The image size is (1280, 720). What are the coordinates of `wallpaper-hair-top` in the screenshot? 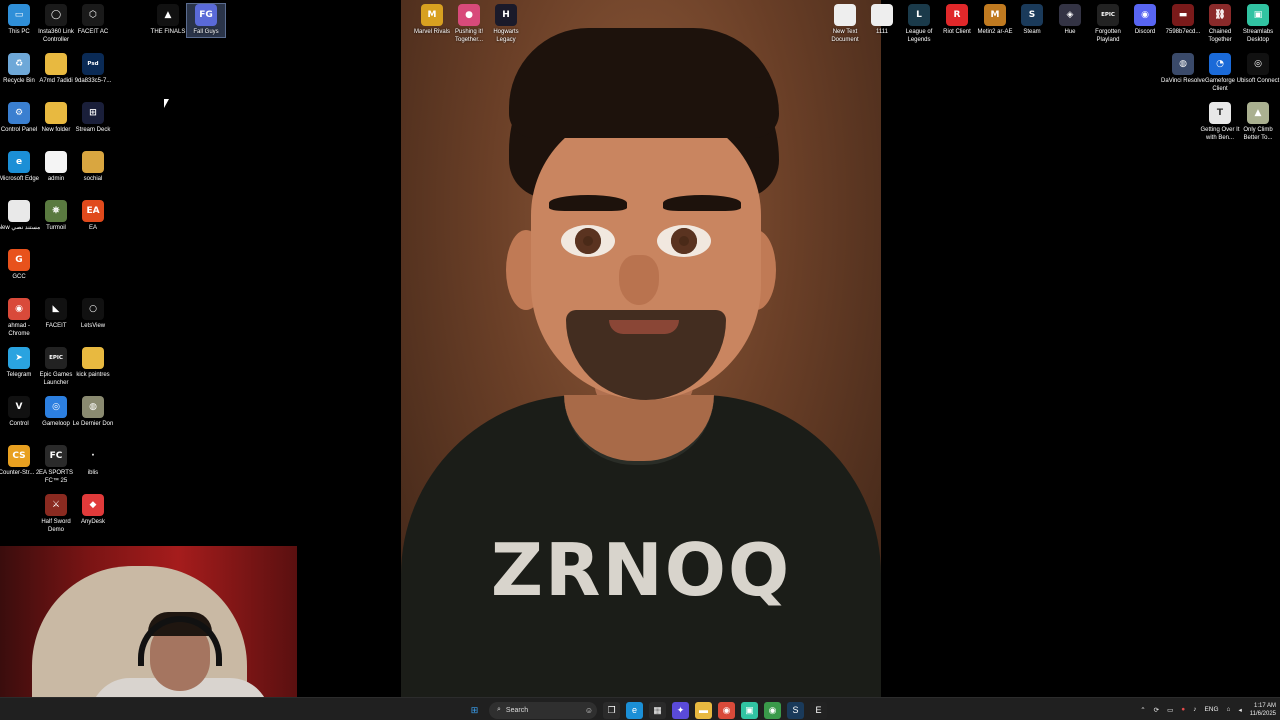 It's located at (644, 83).